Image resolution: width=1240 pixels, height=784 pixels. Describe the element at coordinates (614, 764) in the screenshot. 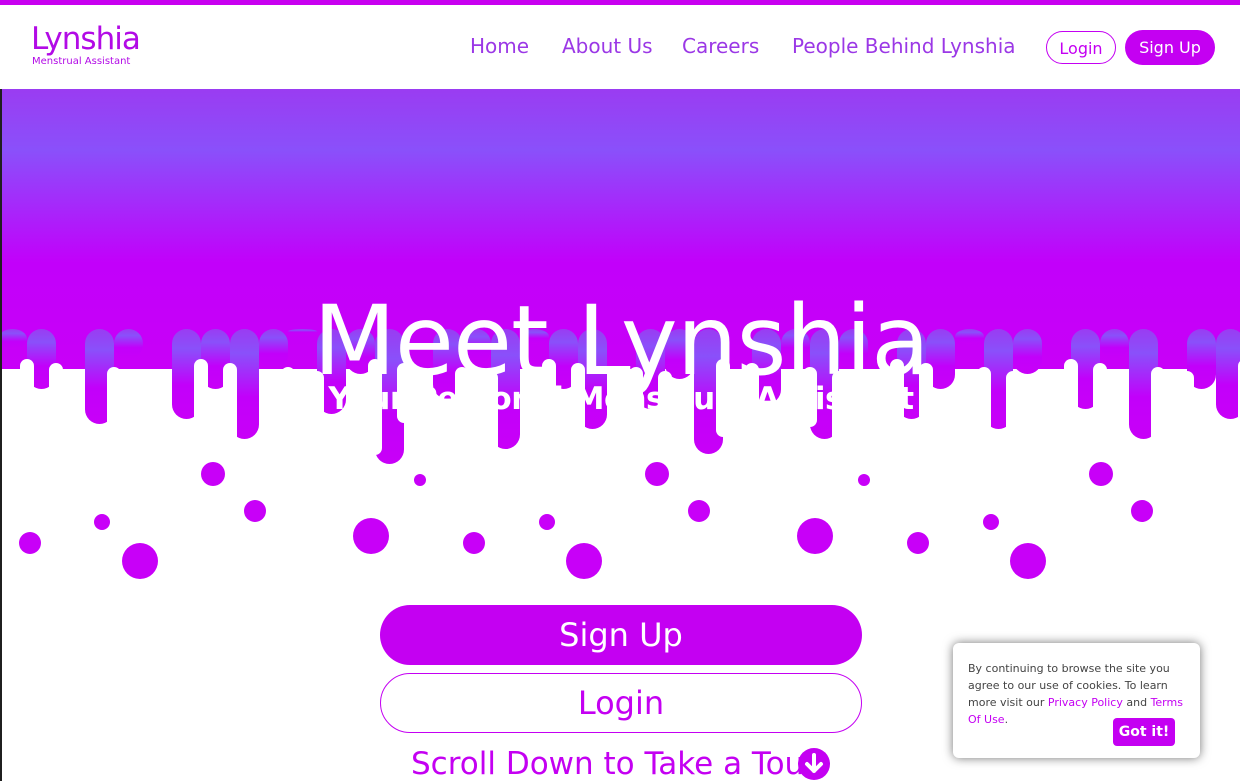

I see `scroll-tour-link: Scroll Down to Take a Tour` at that location.